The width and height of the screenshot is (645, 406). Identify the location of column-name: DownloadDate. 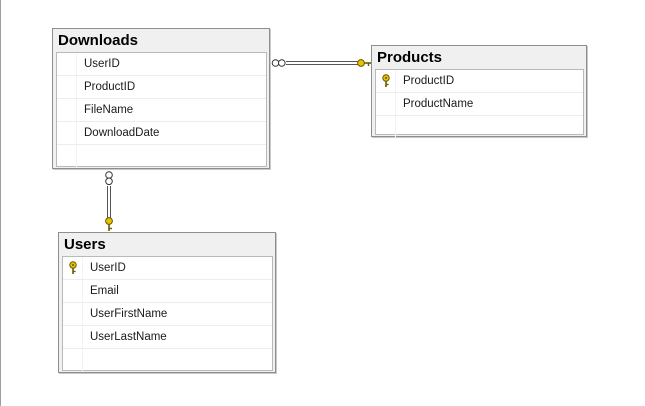
(122, 133).